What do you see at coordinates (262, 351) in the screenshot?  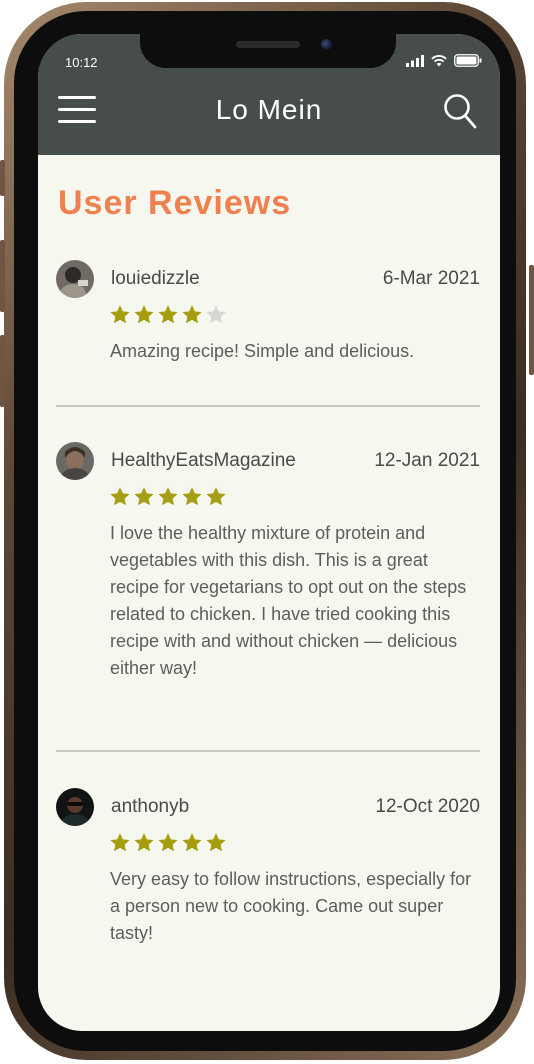 I see `review-text: Amazing recipe! Simple and delicious.` at bounding box center [262, 351].